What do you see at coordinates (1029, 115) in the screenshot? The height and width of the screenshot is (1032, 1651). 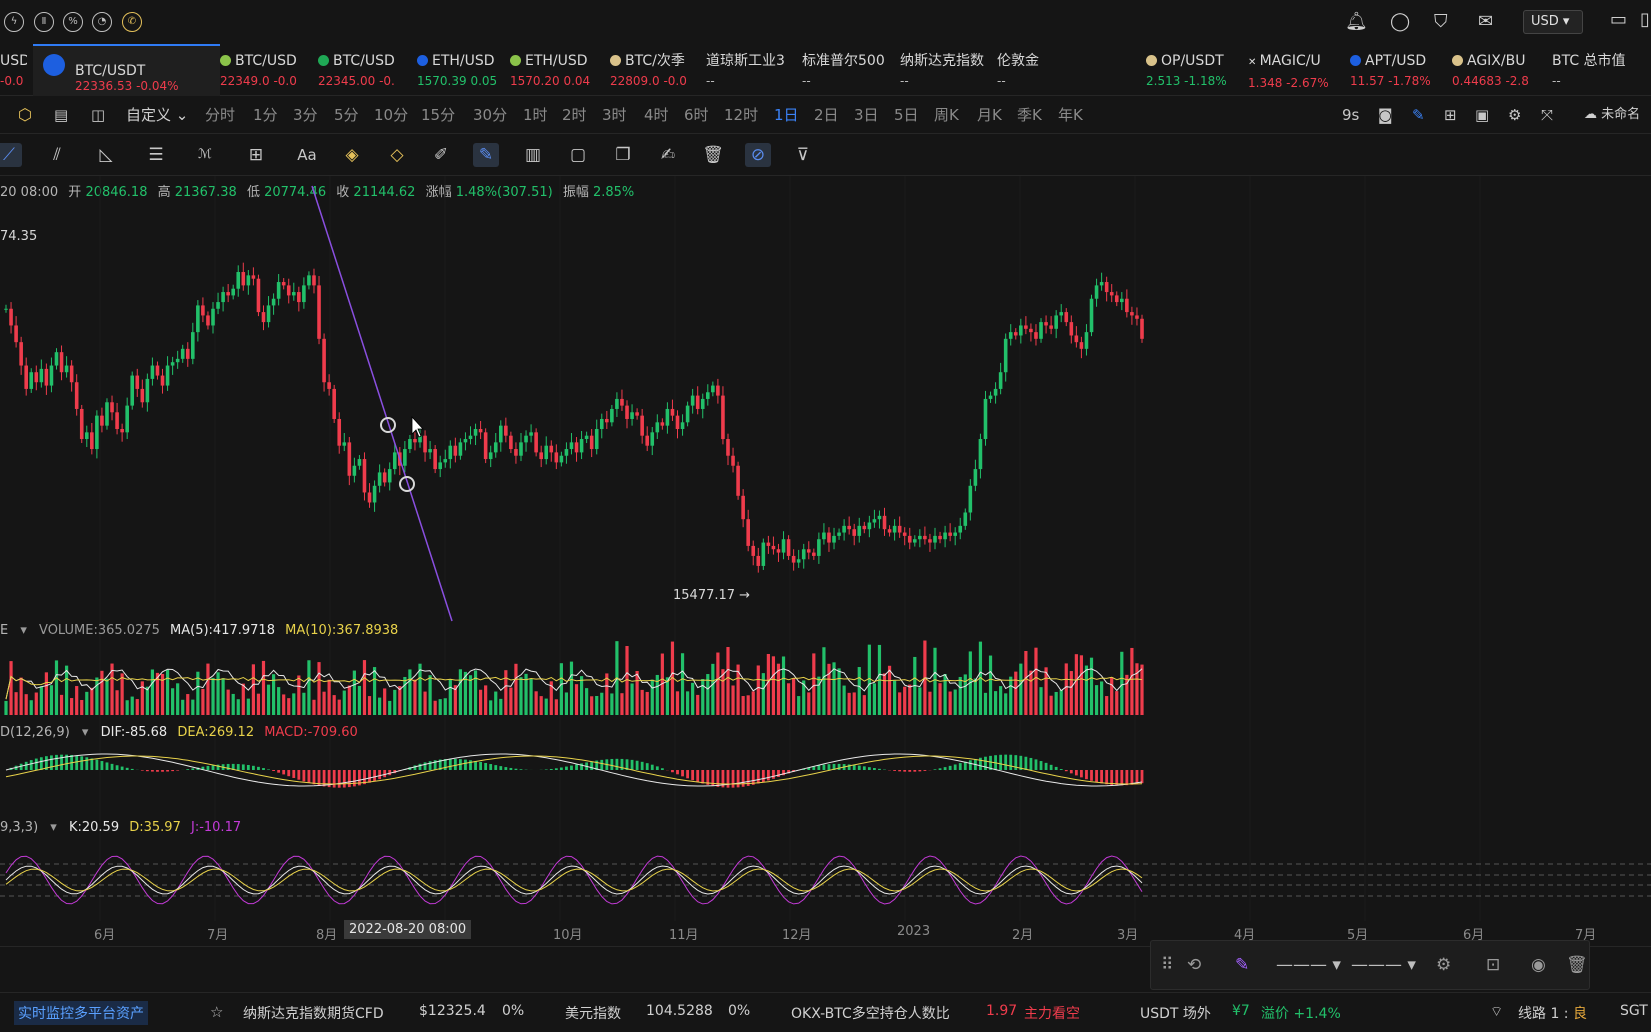 I see `timeframe-19: 季K` at bounding box center [1029, 115].